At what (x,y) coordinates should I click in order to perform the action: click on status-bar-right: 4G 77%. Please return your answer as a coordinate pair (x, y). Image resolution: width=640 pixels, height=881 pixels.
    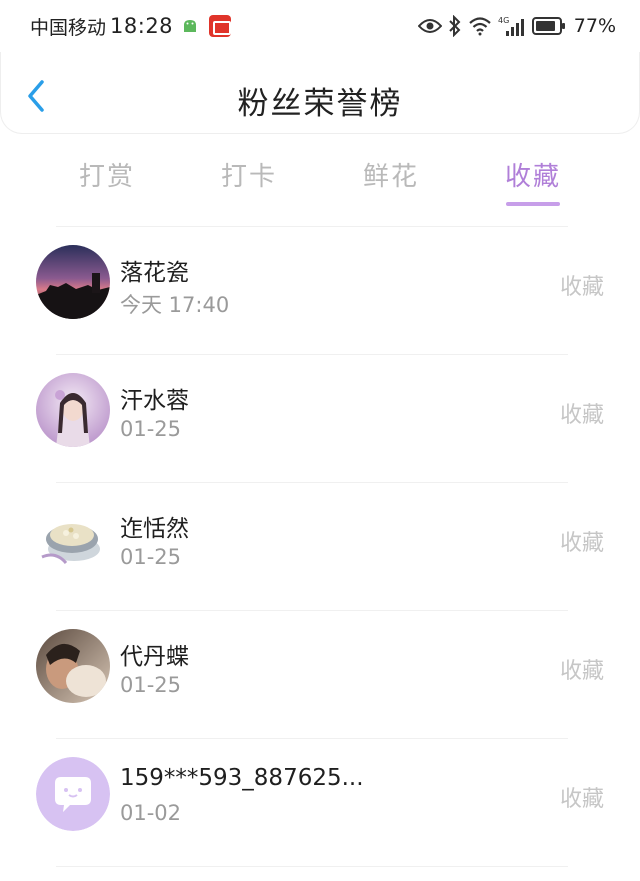
    Looking at the image, I should click on (514, 26).